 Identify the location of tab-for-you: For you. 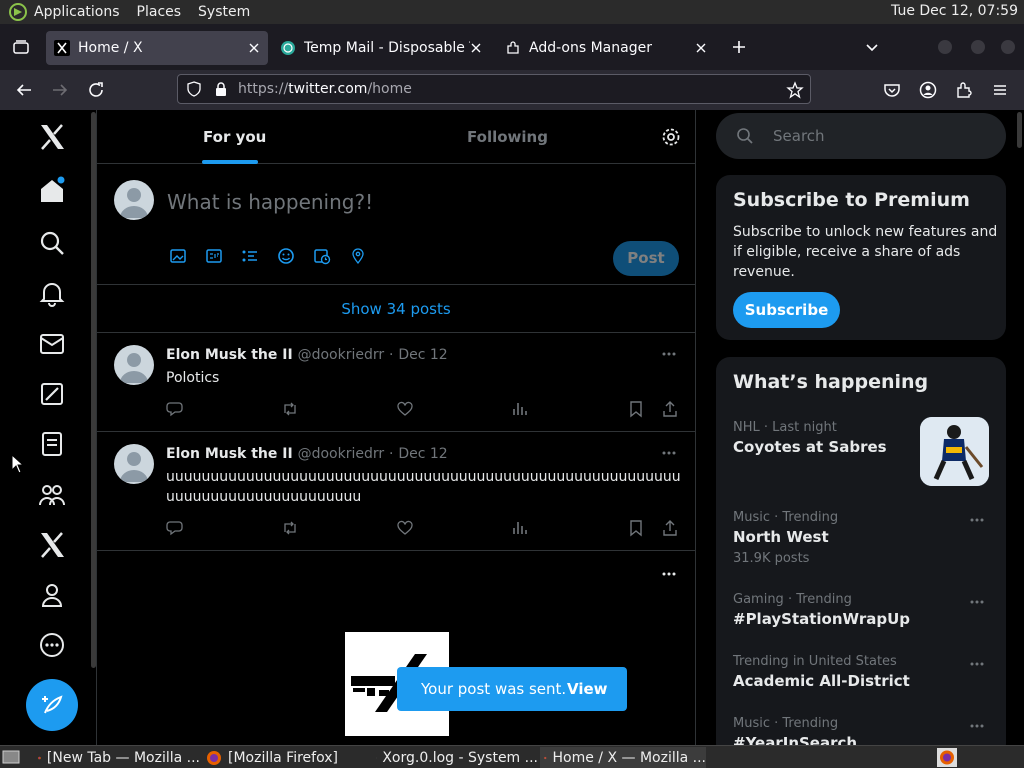
(234, 137).